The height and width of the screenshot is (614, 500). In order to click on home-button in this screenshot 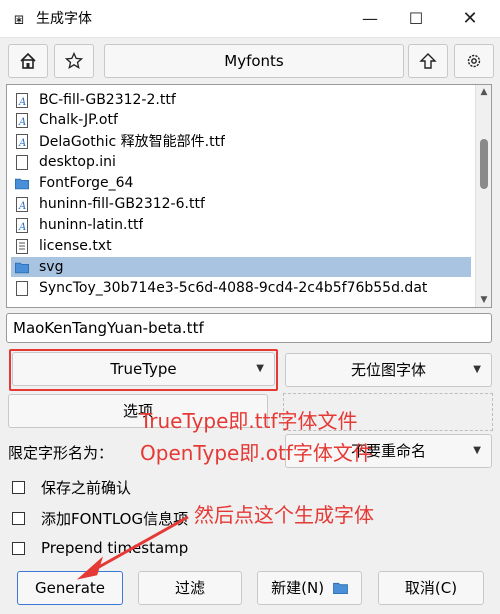, I will do `click(28, 61)`.